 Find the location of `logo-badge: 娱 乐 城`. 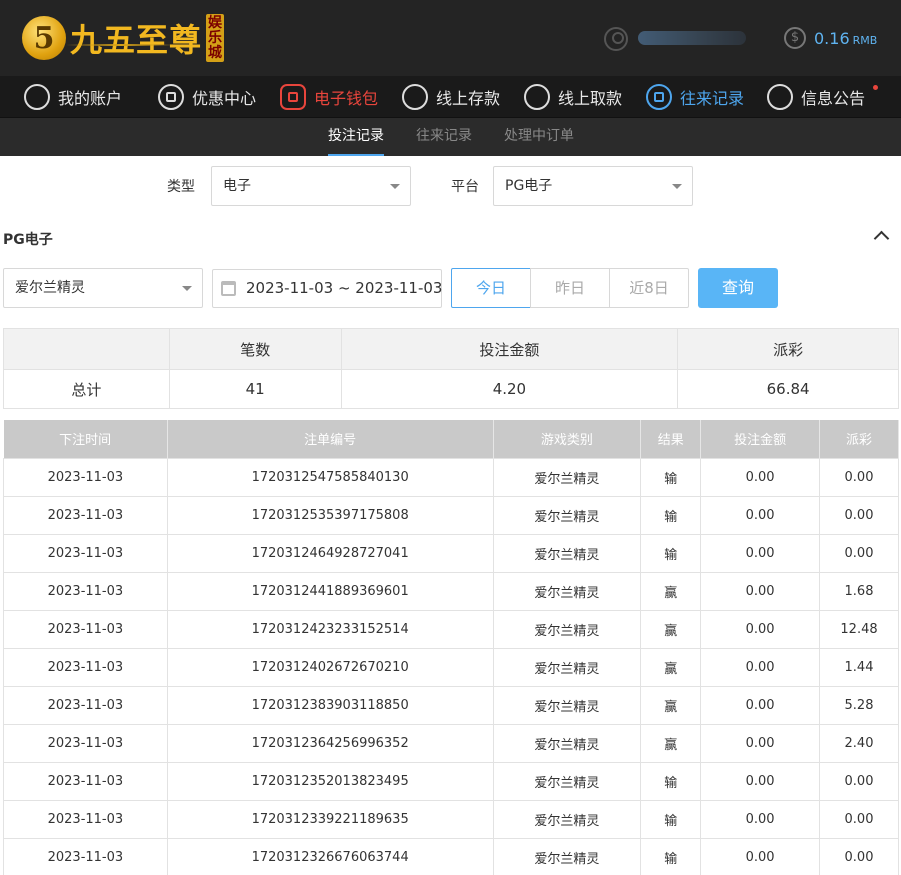

logo-badge: 娱 乐 城 is located at coordinates (215, 38).